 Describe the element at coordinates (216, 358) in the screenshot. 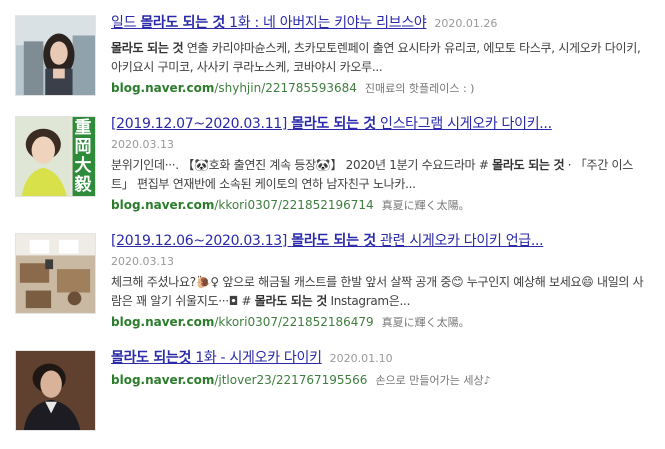

I see `result-title-link: 몰라도 되는것 1화 - 시게오카 다이키` at that location.